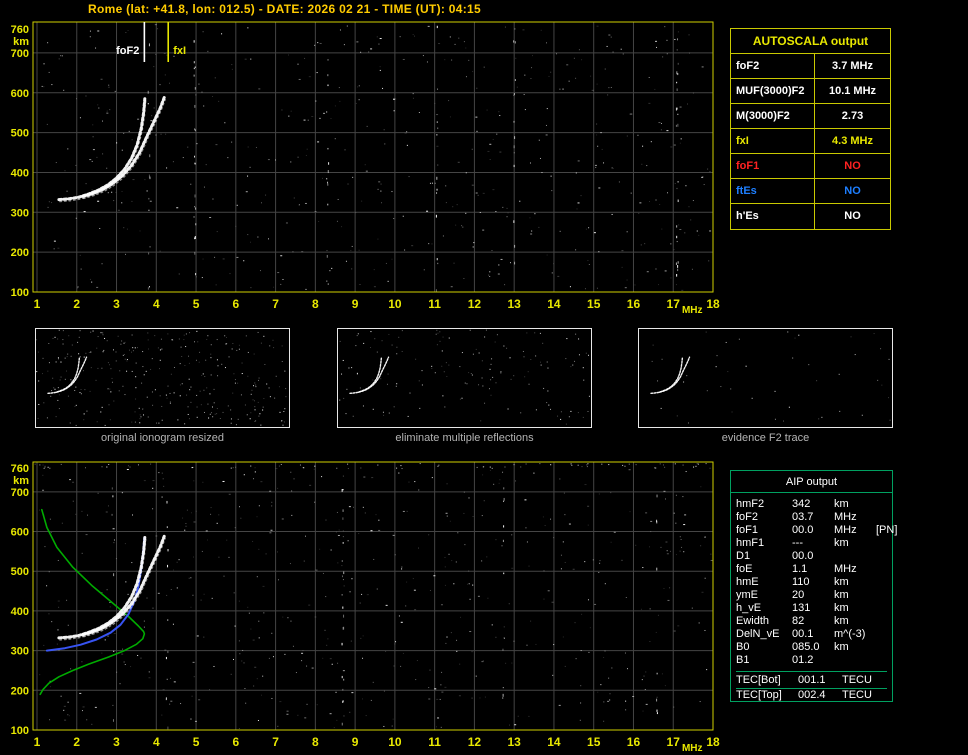  Describe the element at coordinates (20, 54) in the screenshot. I see `y-tick-label: 700` at that location.